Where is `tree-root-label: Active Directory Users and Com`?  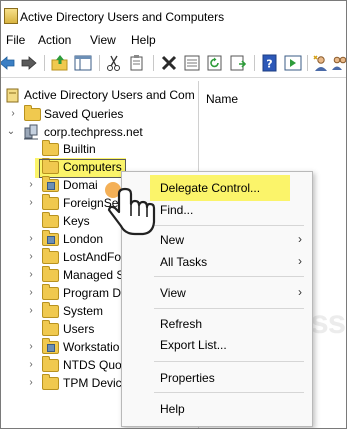 tree-root-label: Active Directory Users and Com is located at coordinates (109, 95).